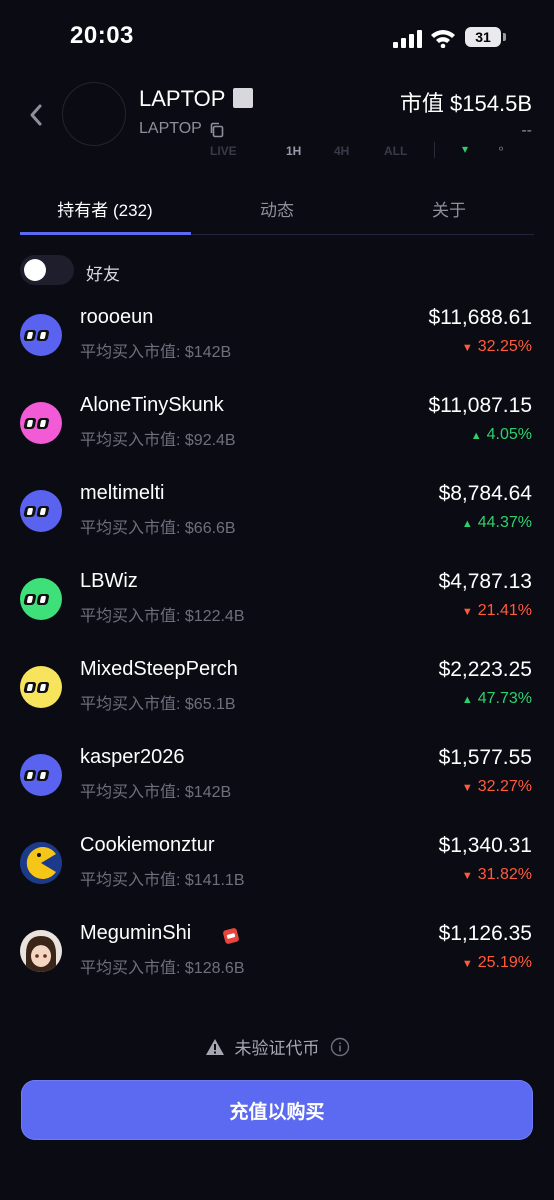 This screenshot has width=554, height=1200. I want to click on pacman-avatar-icon, so click(41, 863).